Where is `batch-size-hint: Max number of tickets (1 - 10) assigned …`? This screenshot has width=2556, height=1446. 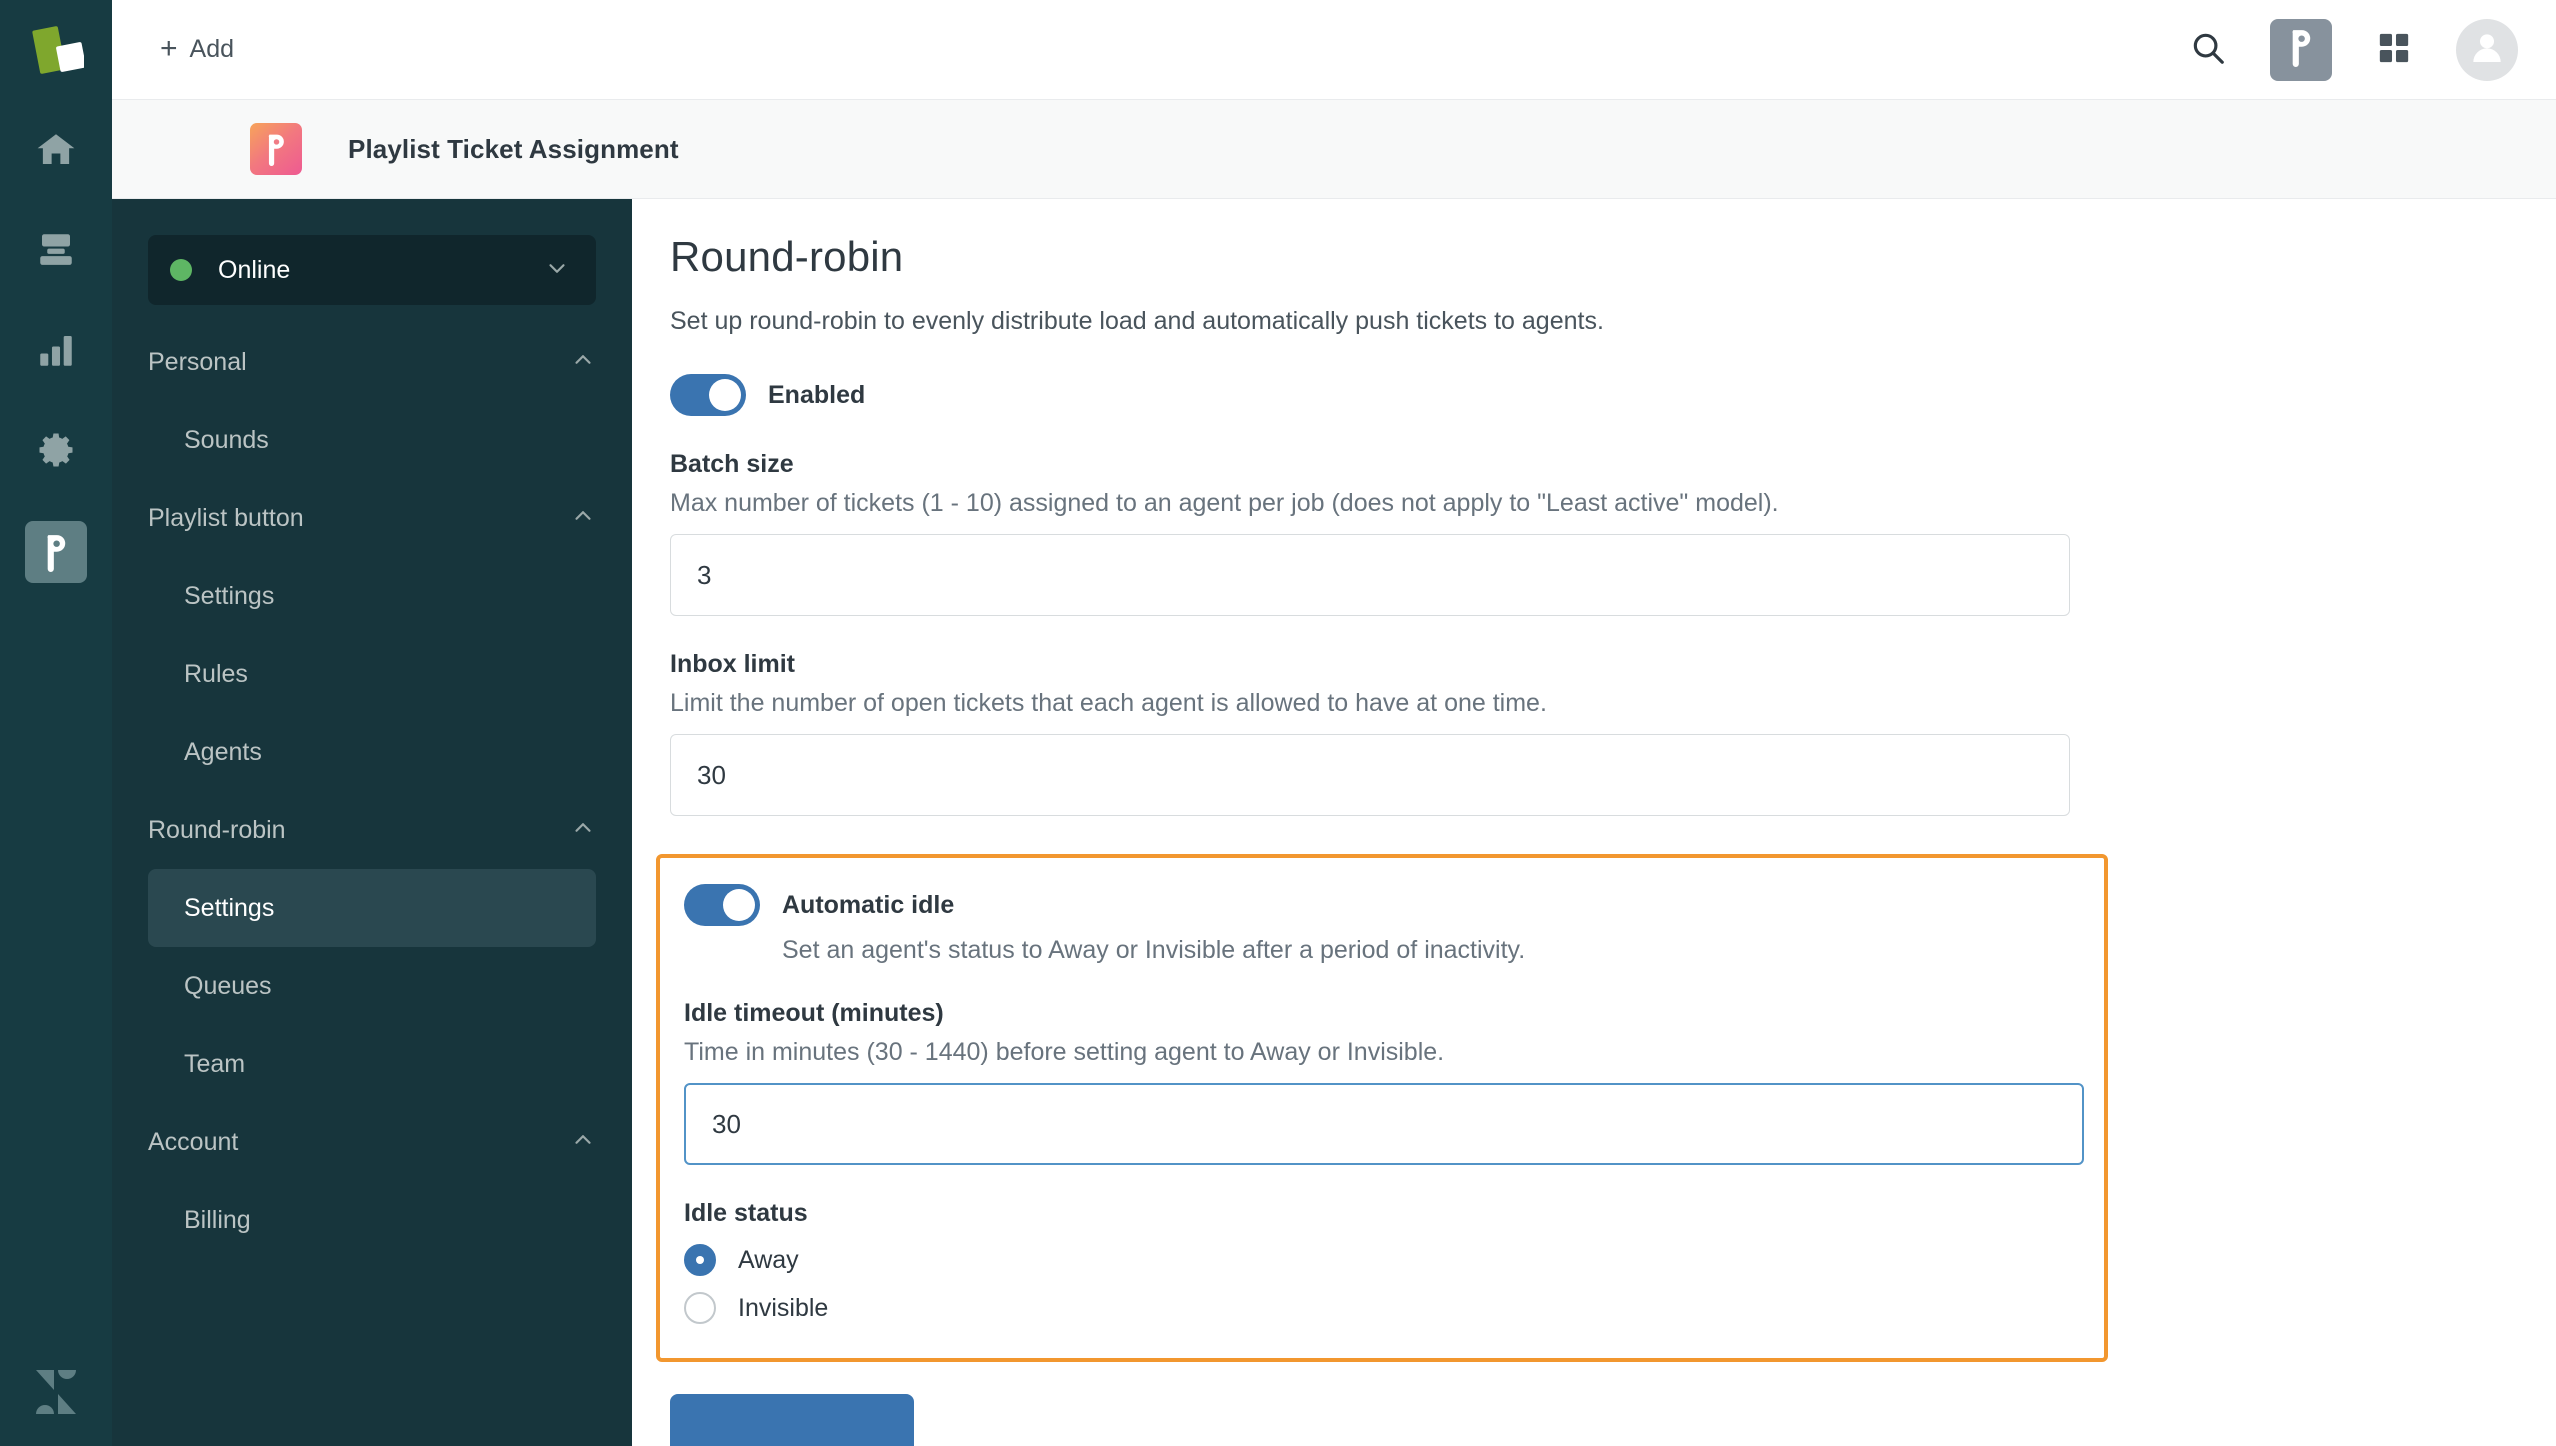 batch-size-hint: Max number of tickets (1 - 10) assigned … is located at coordinates (1224, 503).